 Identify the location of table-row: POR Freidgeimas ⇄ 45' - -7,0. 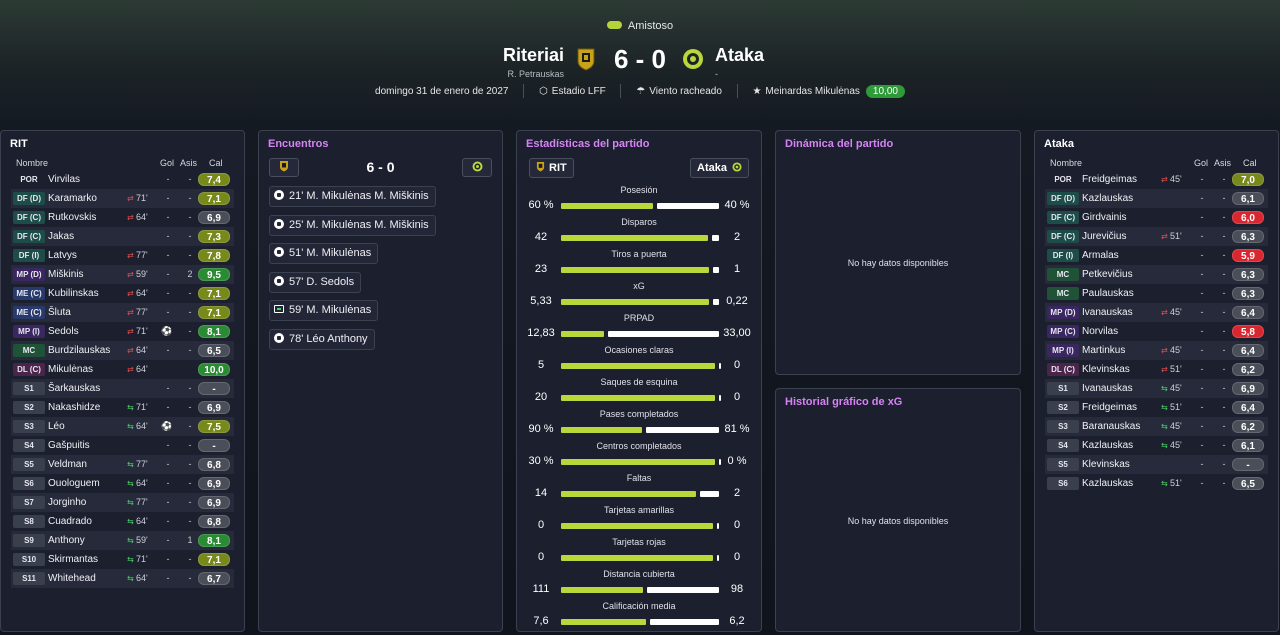
(1156, 179).